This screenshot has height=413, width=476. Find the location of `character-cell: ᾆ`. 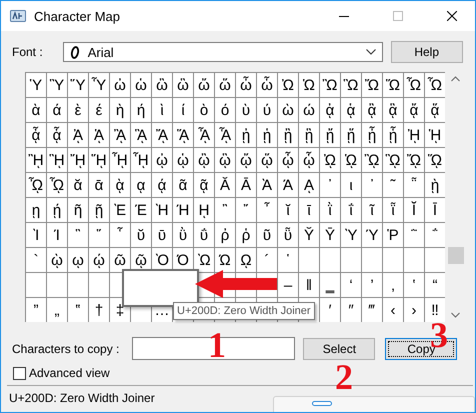

character-cell: ᾆ is located at coordinates (36, 135).